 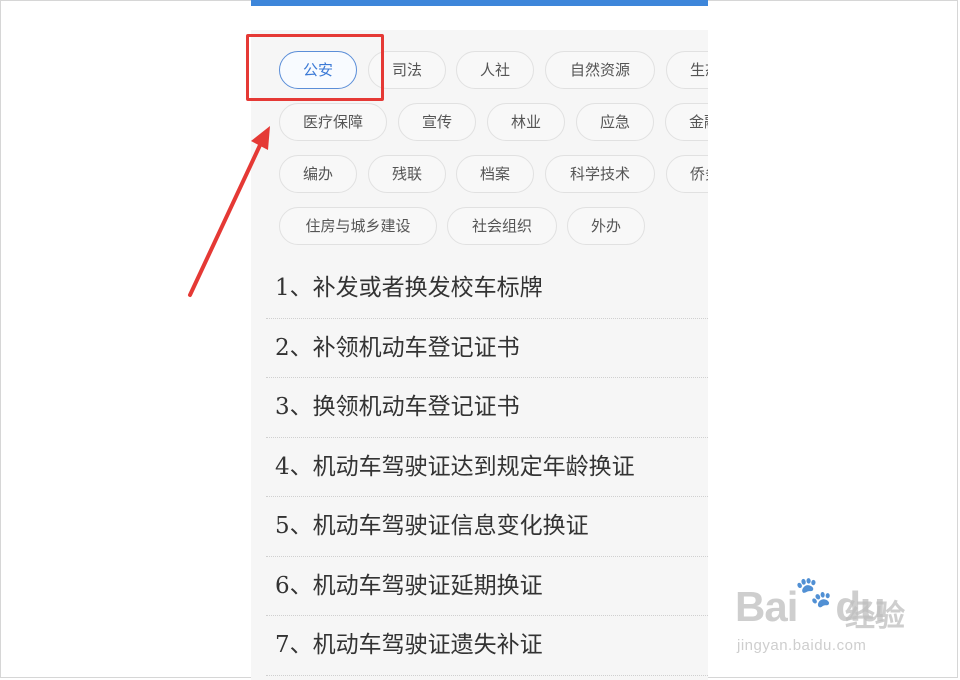 What do you see at coordinates (835, 620) in the screenshot?
I see `baidu-jingyan-watermark: Bai du 🐾 经验 jingyan.baidu.com` at bounding box center [835, 620].